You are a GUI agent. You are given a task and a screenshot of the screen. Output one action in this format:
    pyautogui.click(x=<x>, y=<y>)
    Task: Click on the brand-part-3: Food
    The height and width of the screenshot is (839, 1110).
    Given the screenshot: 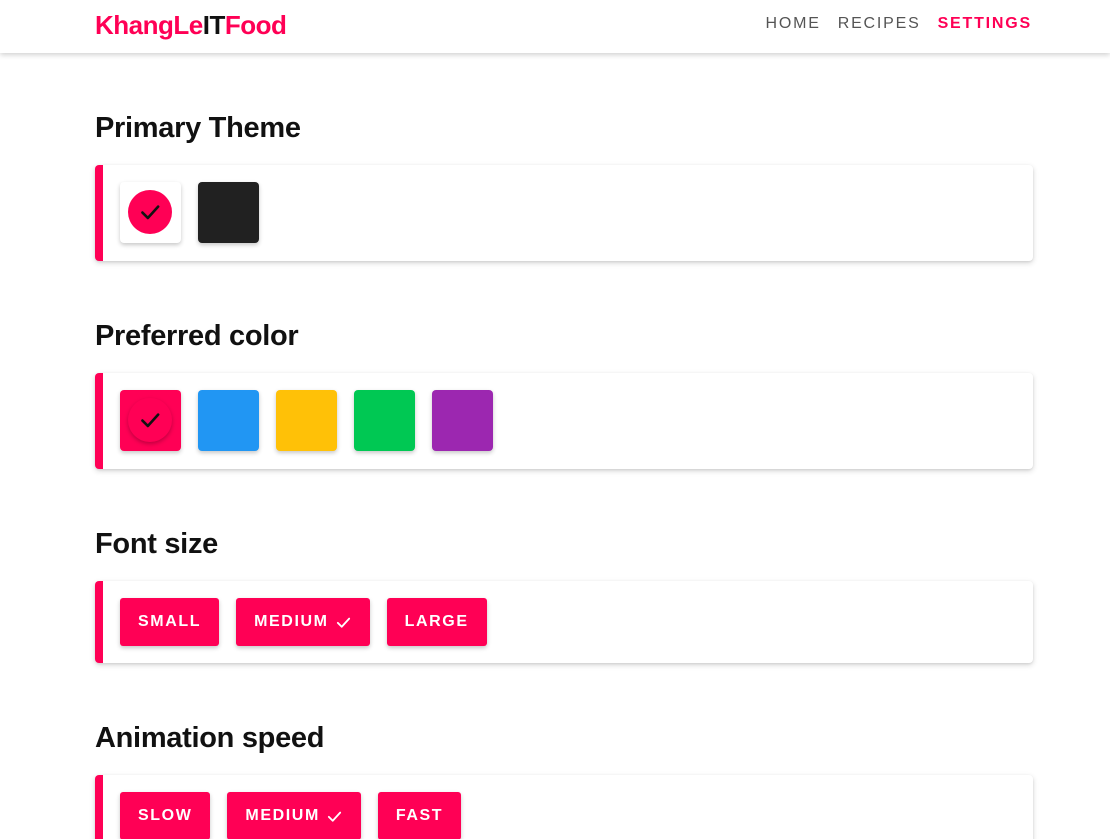 What is the action you would take?
    pyautogui.click(x=255, y=25)
    